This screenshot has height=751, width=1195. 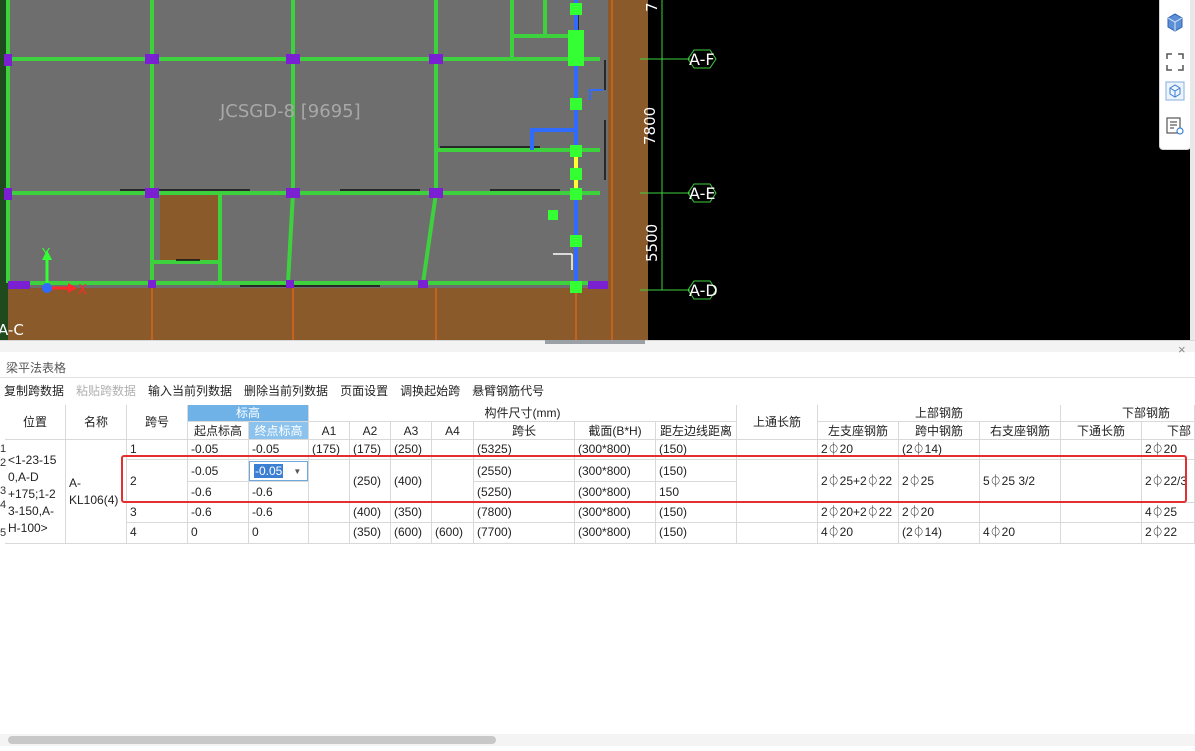 I want to click on component-label: JCSGD-8 [9695], so click(x=290, y=111).